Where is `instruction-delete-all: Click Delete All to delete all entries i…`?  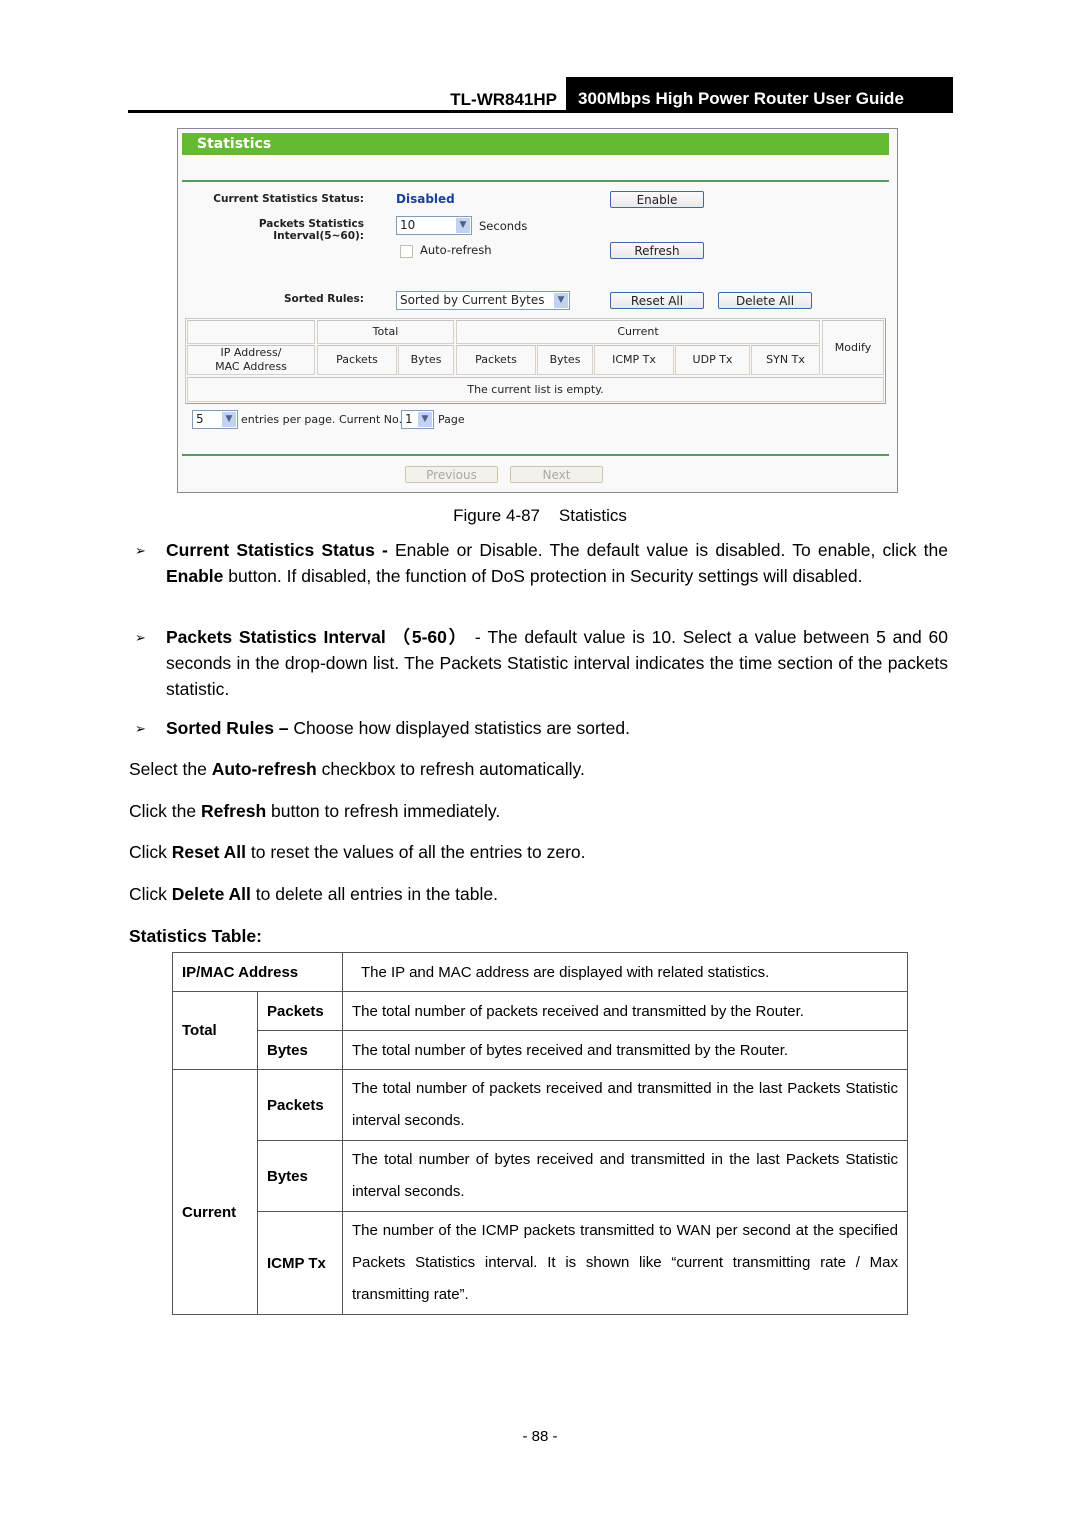 instruction-delete-all: Click Delete All to delete all entries i… is located at coordinates (313, 894).